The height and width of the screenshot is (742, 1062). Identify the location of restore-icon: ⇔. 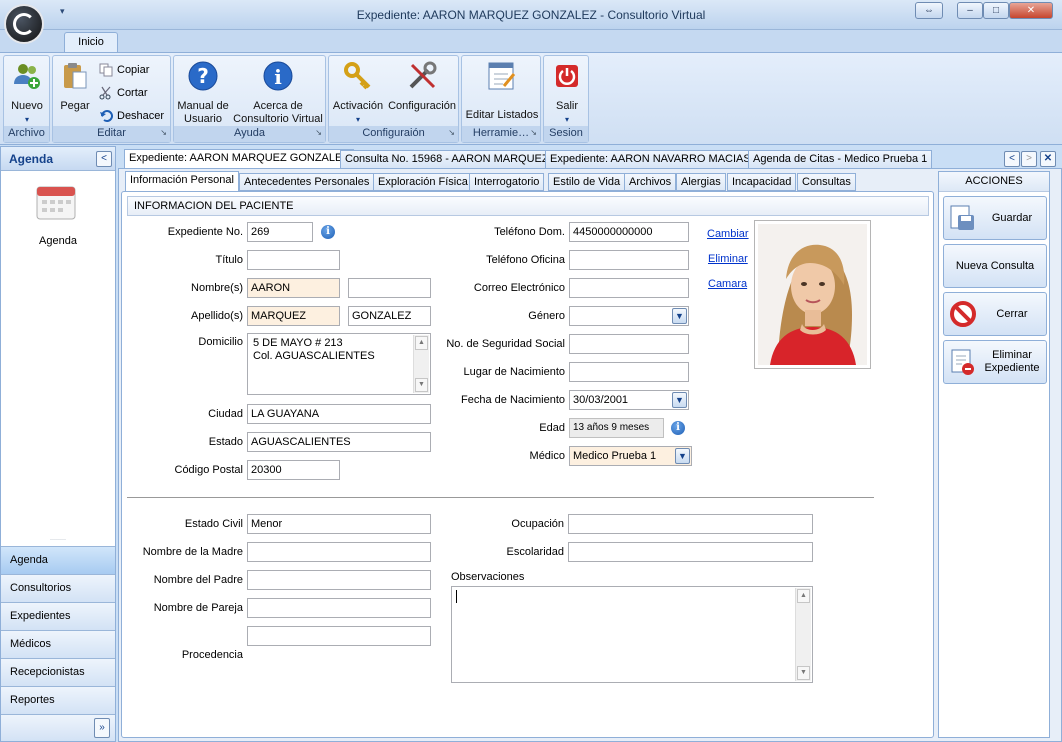
(929, 10).